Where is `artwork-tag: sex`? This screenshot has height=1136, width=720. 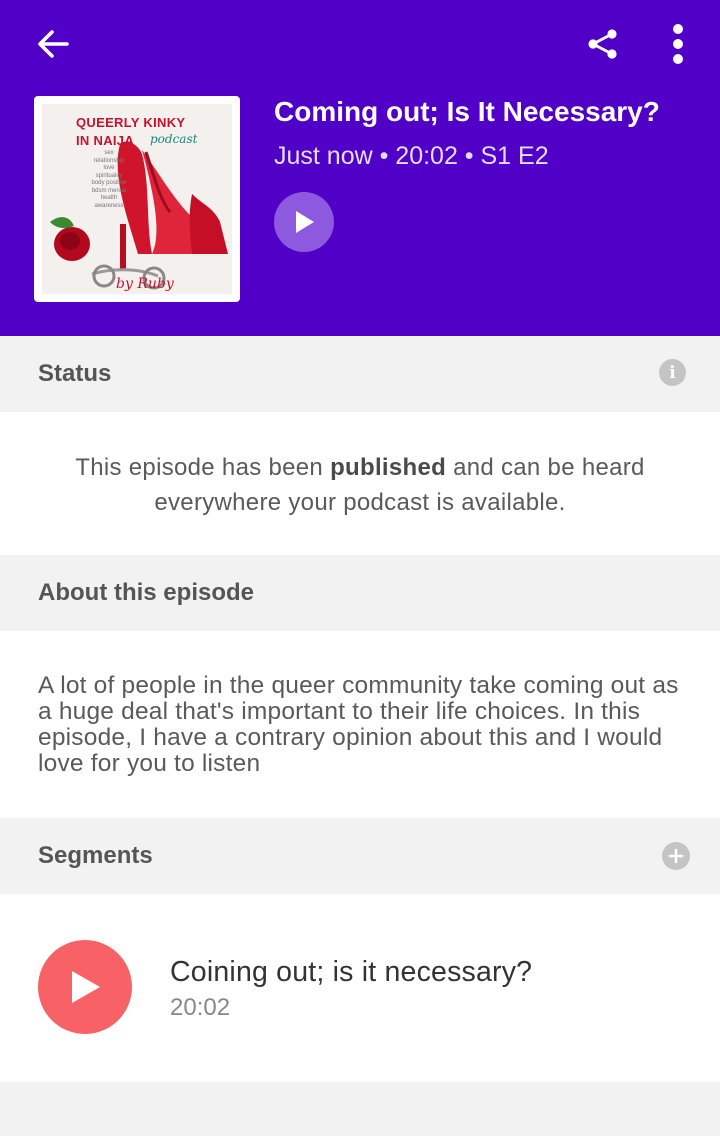
artwork-tag: sex is located at coordinates (109, 153).